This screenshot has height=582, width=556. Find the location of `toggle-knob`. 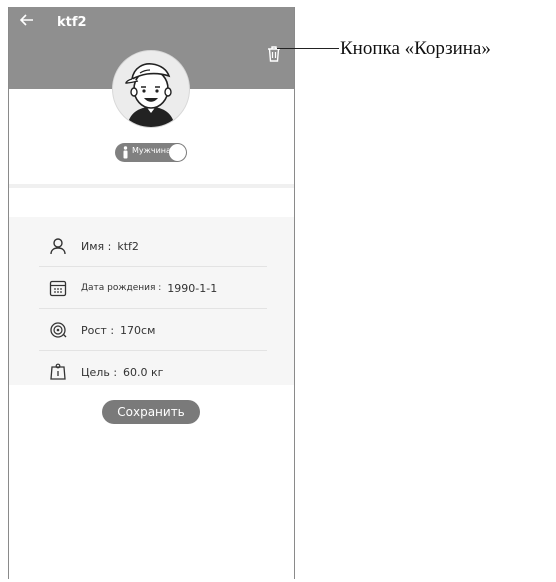

toggle-knob is located at coordinates (177, 152).